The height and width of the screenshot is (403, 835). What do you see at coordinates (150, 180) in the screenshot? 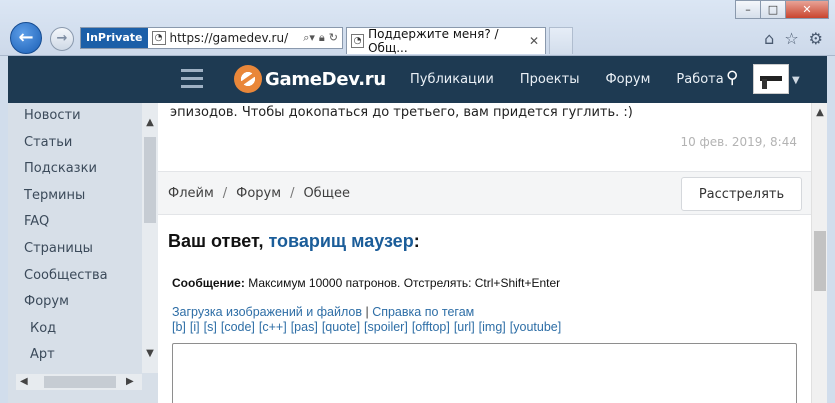
I see `sidebar-scroll-thumb` at bounding box center [150, 180].